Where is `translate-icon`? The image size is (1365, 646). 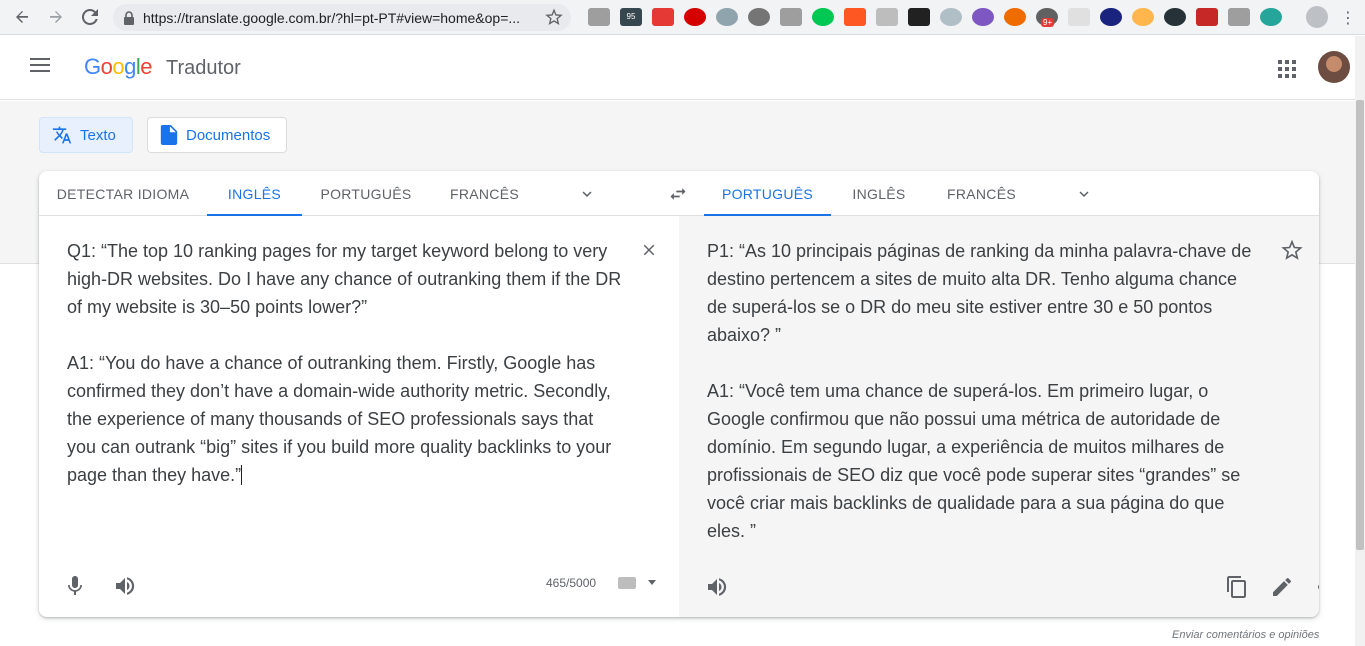
translate-icon is located at coordinates (62, 135).